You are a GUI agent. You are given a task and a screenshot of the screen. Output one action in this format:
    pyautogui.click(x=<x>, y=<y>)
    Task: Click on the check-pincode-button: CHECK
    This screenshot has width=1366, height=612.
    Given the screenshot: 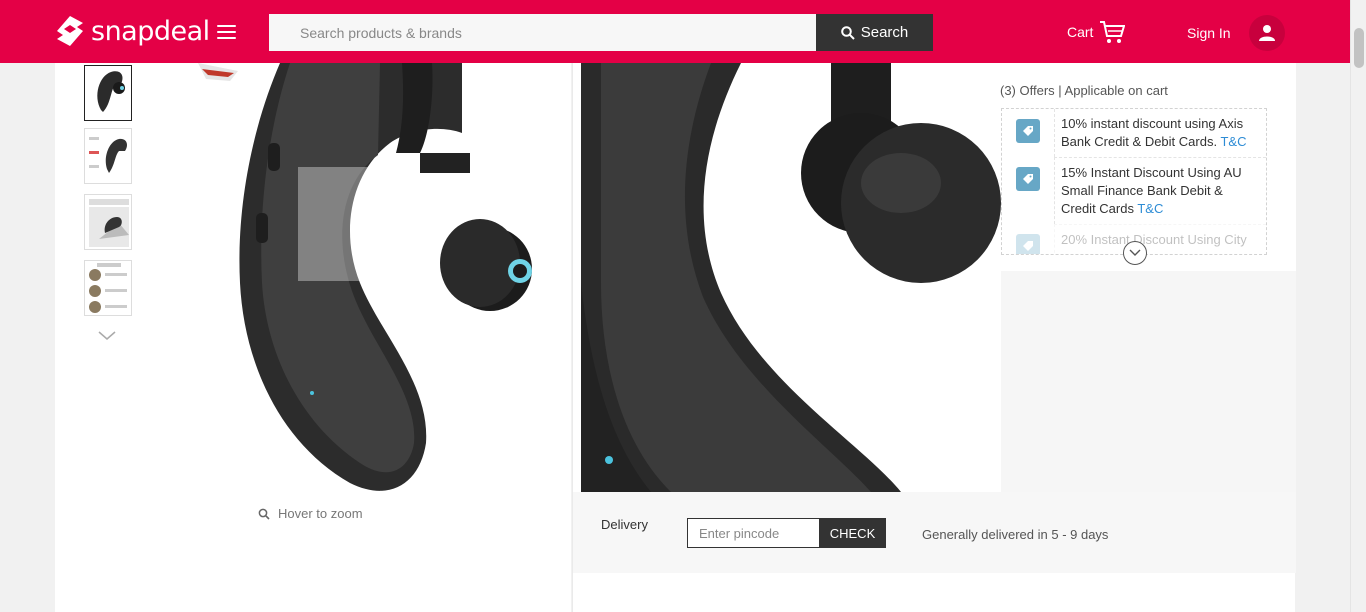 What is the action you would take?
    pyautogui.click(x=852, y=533)
    